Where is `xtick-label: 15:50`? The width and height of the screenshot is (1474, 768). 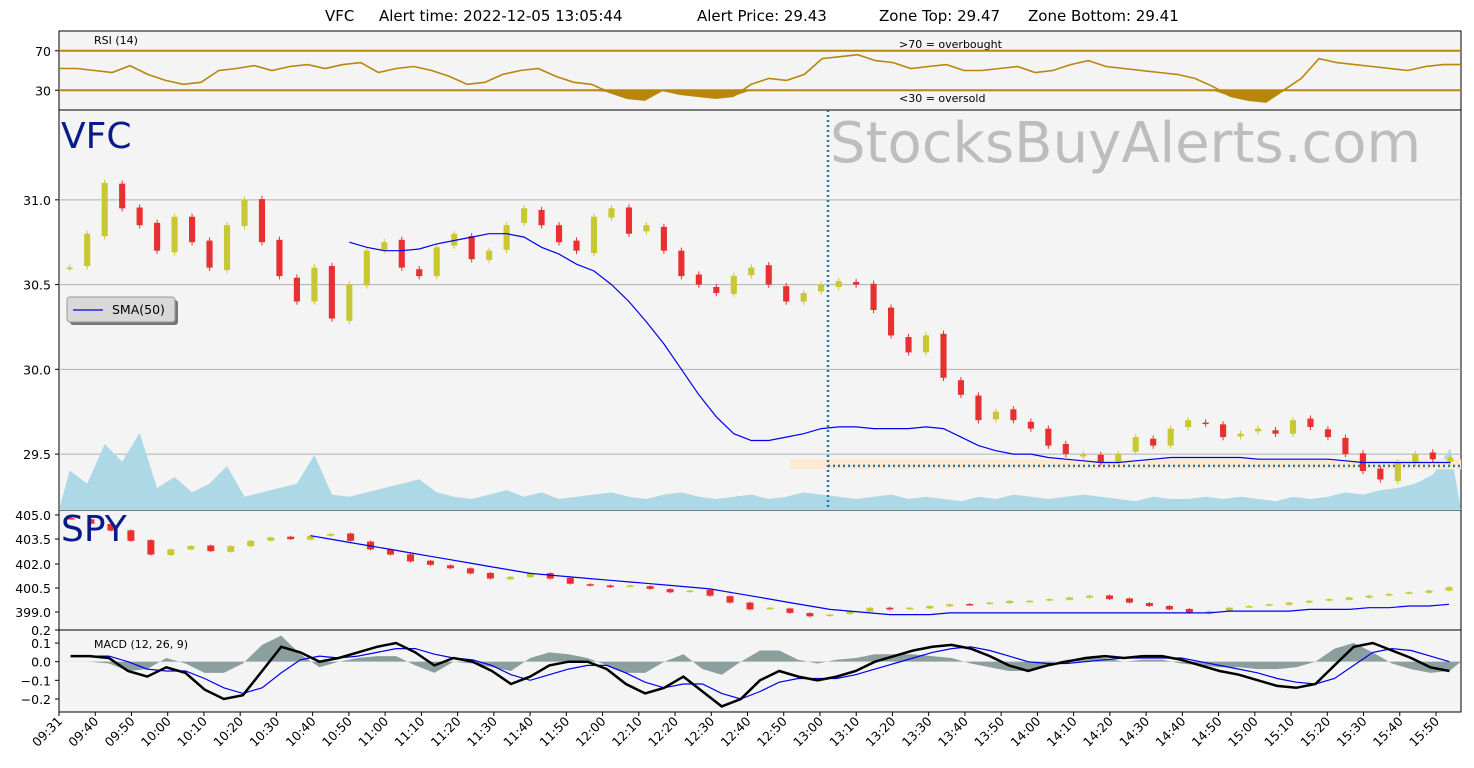 xtick-label: 15:50 is located at coordinates (1424, 731).